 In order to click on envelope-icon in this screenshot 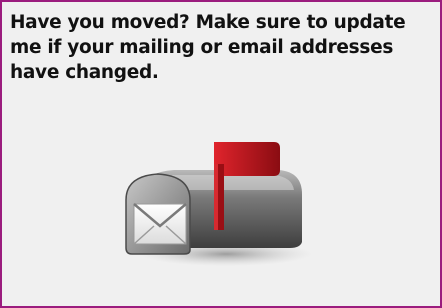, I will do `click(160, 224)`.